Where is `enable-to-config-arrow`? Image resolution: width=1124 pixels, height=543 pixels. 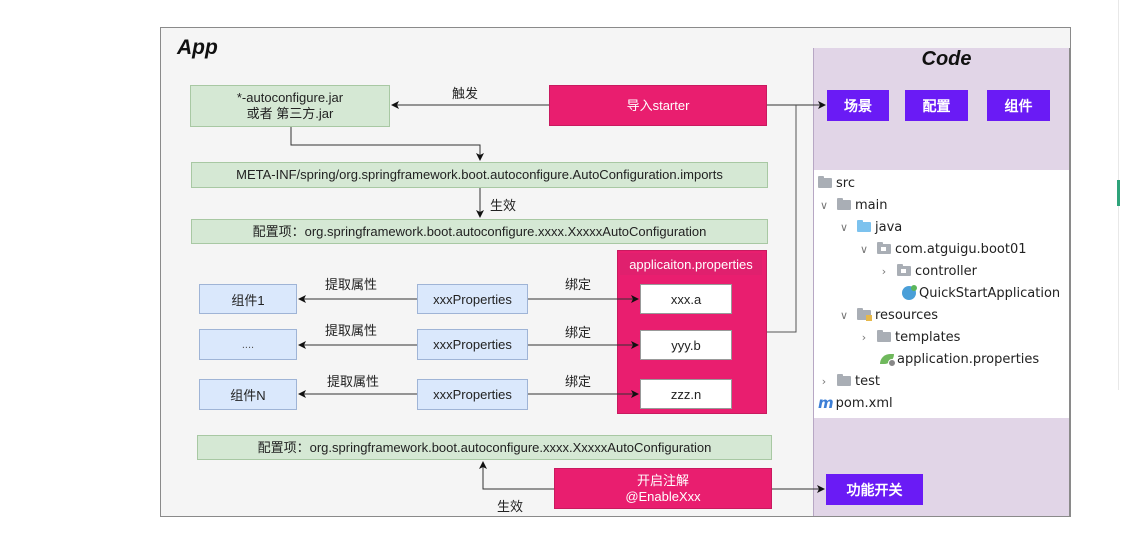 enable-to-config-arrow is located at coordinates (516, 475).